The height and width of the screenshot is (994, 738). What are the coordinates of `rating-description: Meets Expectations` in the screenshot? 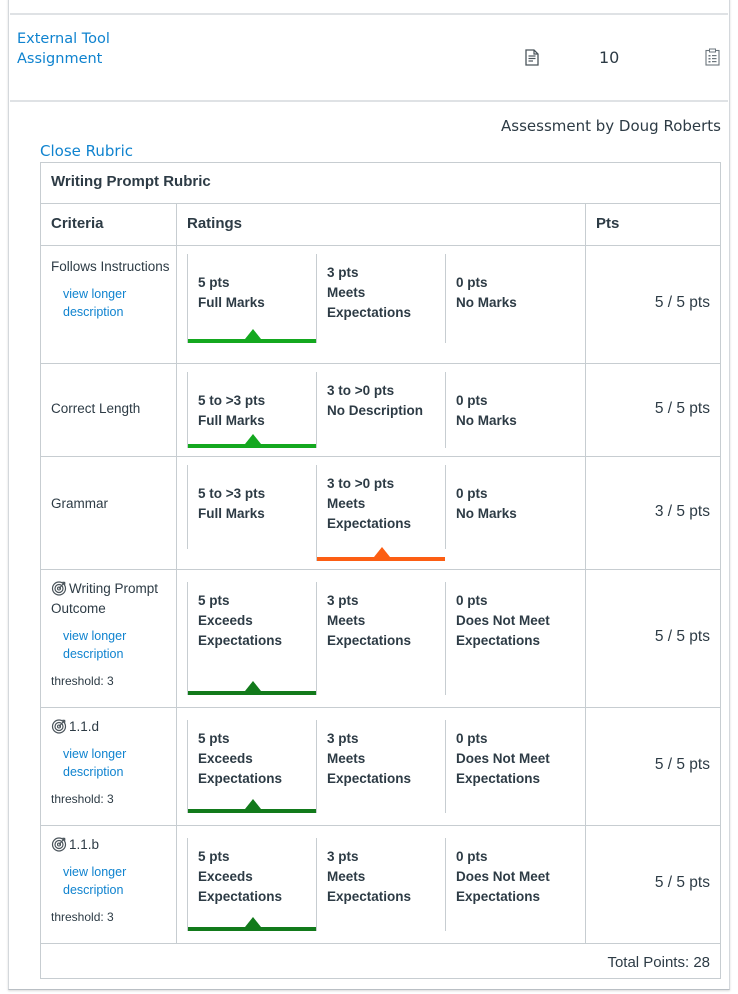 It's located at (369, 630).